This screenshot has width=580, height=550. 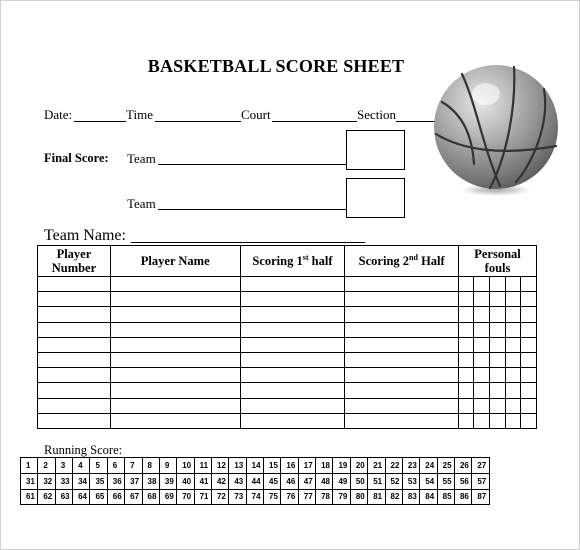 I want to click on running-score-cell: 80, so click(x=359, y=497).